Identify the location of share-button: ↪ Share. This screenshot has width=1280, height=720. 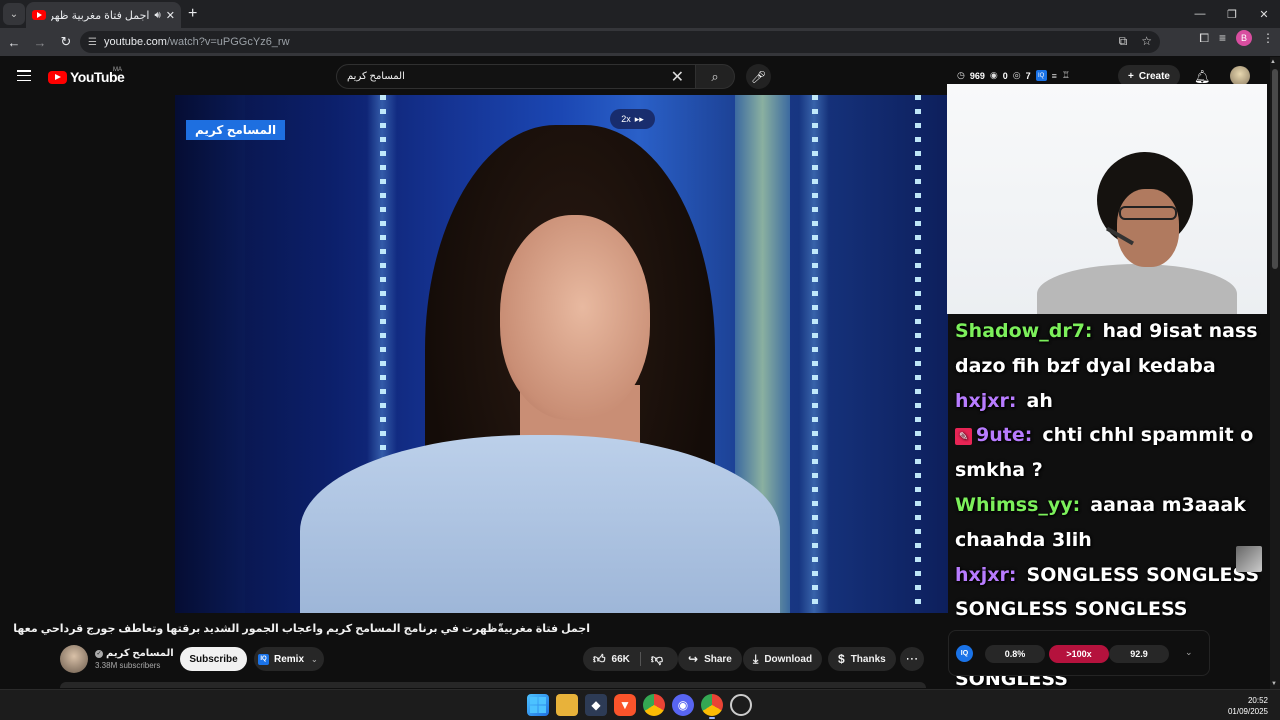
(710, 659).